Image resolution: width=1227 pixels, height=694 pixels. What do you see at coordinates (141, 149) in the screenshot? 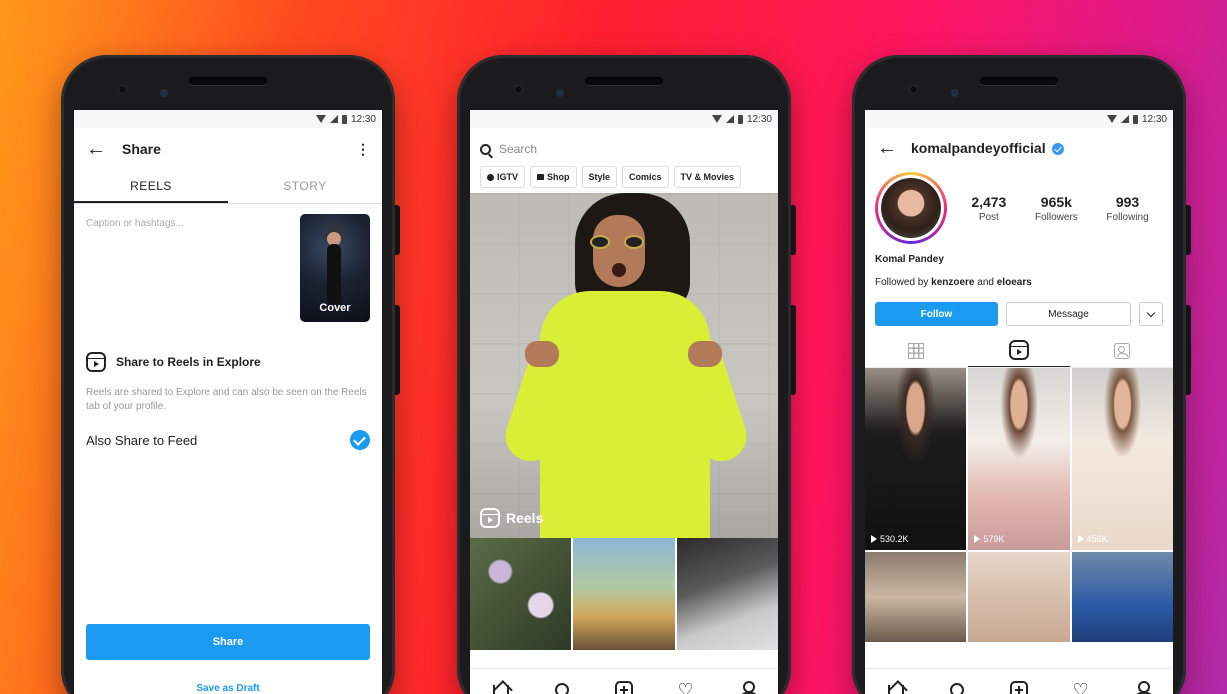
I see `page-title: Share` at bounding box center [141, 149].